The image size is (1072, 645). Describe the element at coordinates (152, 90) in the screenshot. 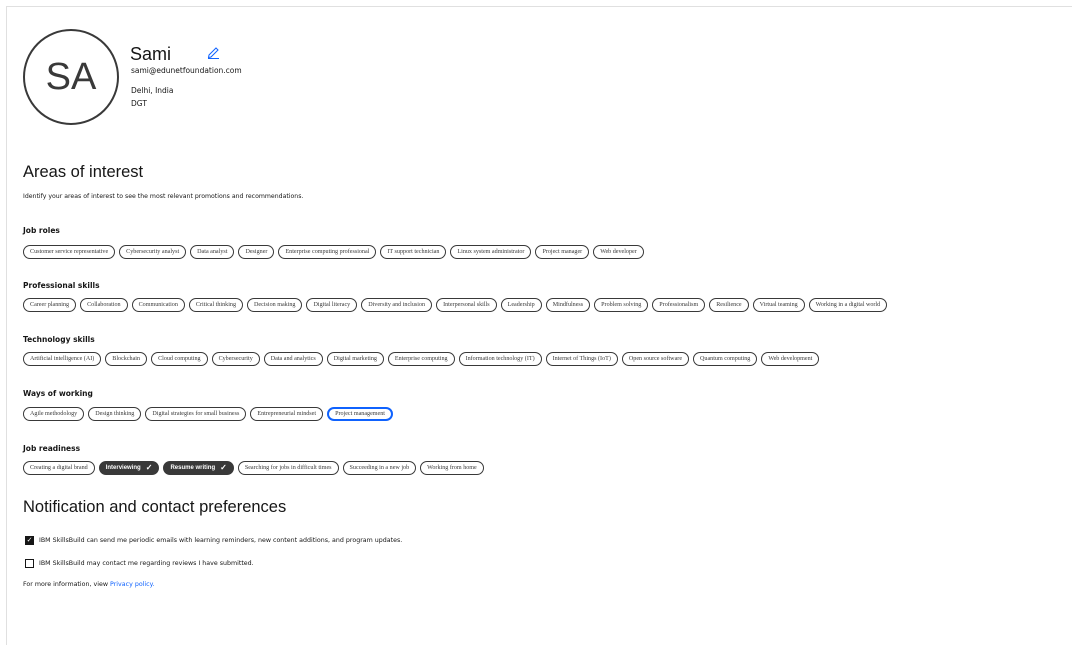

I see `profile-location: Delhi, India` at that location.